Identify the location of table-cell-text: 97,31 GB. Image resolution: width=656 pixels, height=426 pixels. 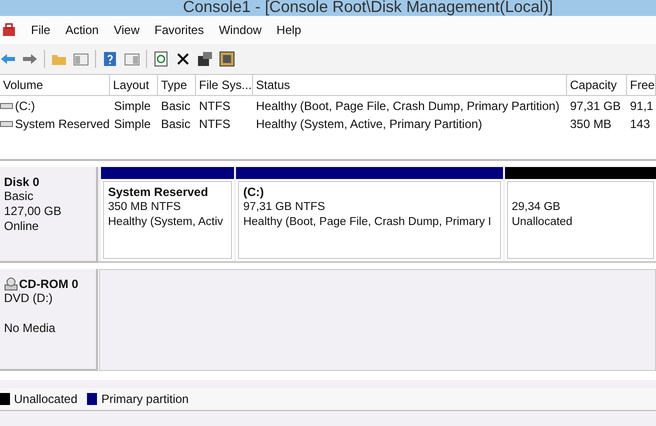
(595, 106).